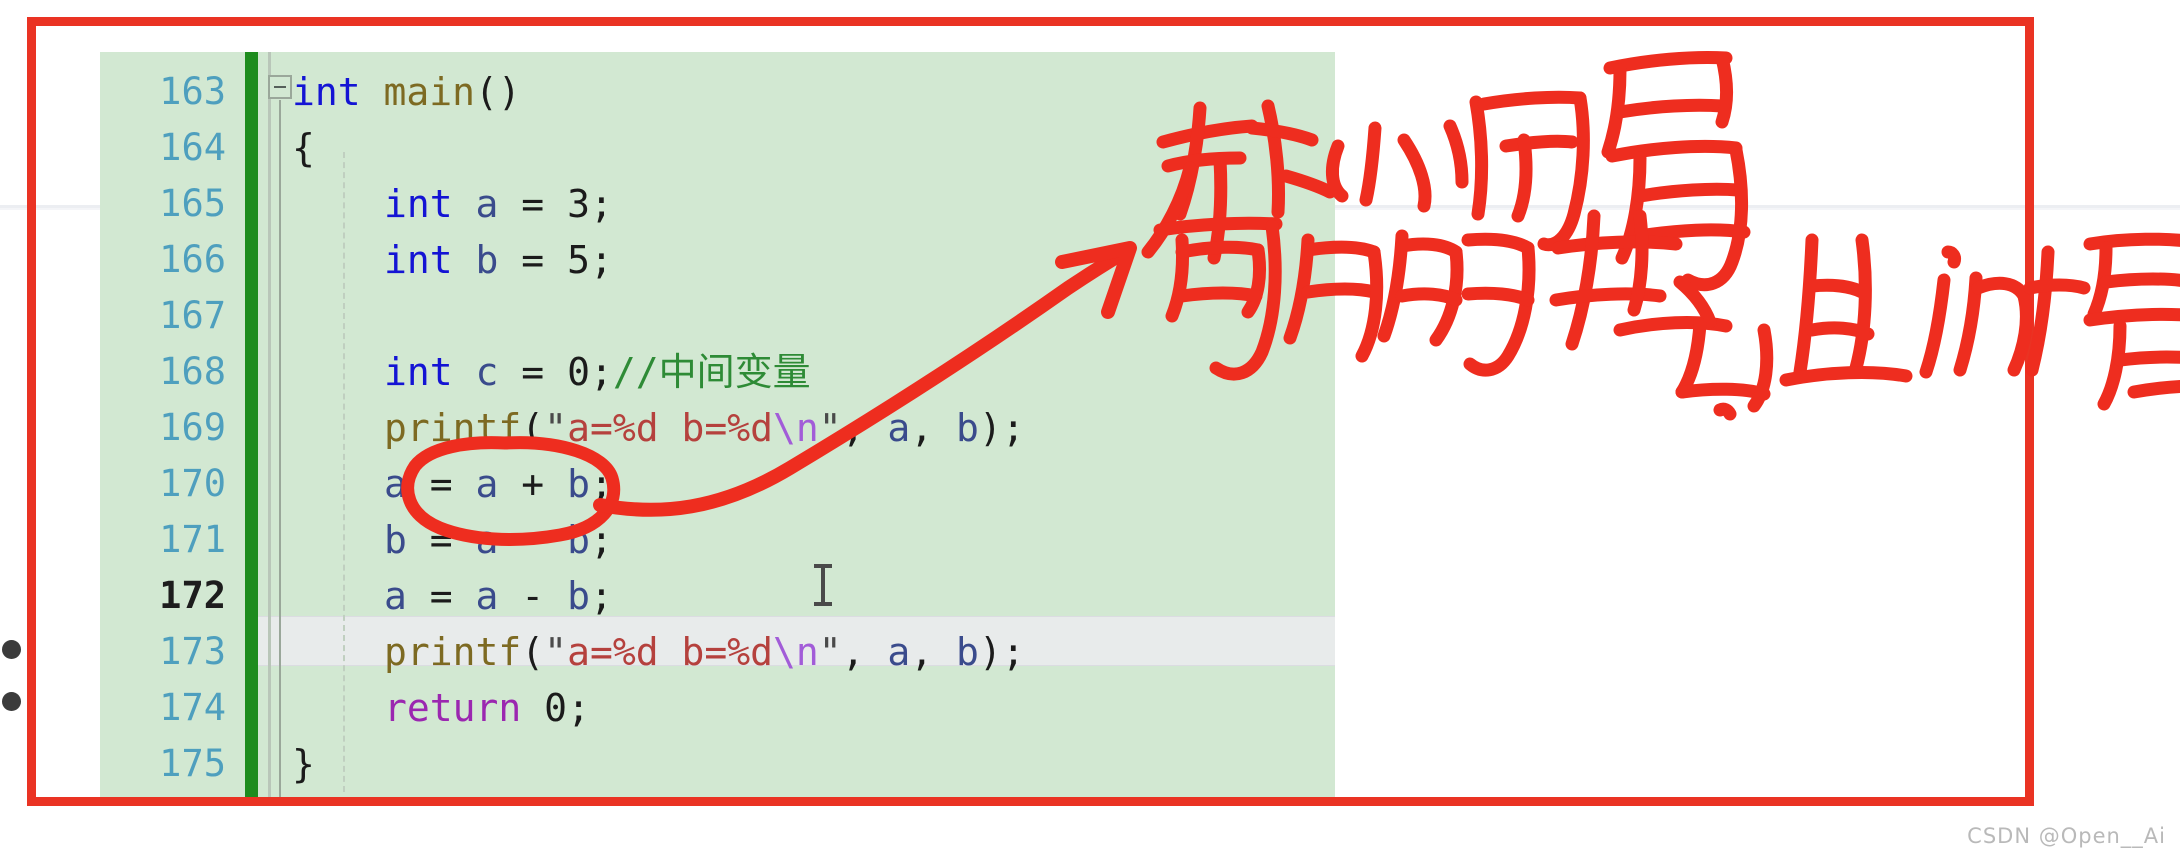  Describe the element at coordinates (2066, 836) in the screenshot. I see `csdn-watermark: CSDN @Open__Ai` at that location.